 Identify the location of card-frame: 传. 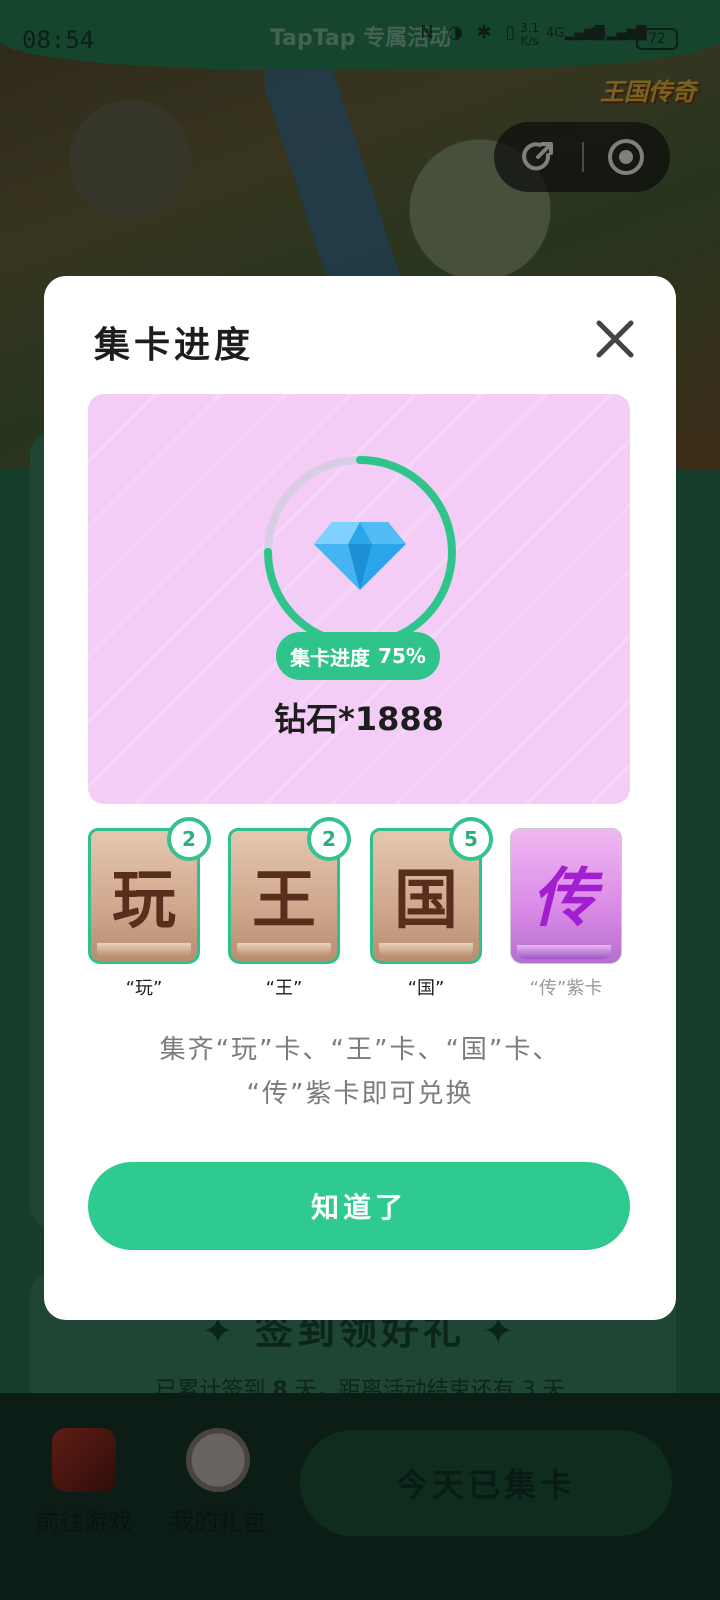
(566, 896).